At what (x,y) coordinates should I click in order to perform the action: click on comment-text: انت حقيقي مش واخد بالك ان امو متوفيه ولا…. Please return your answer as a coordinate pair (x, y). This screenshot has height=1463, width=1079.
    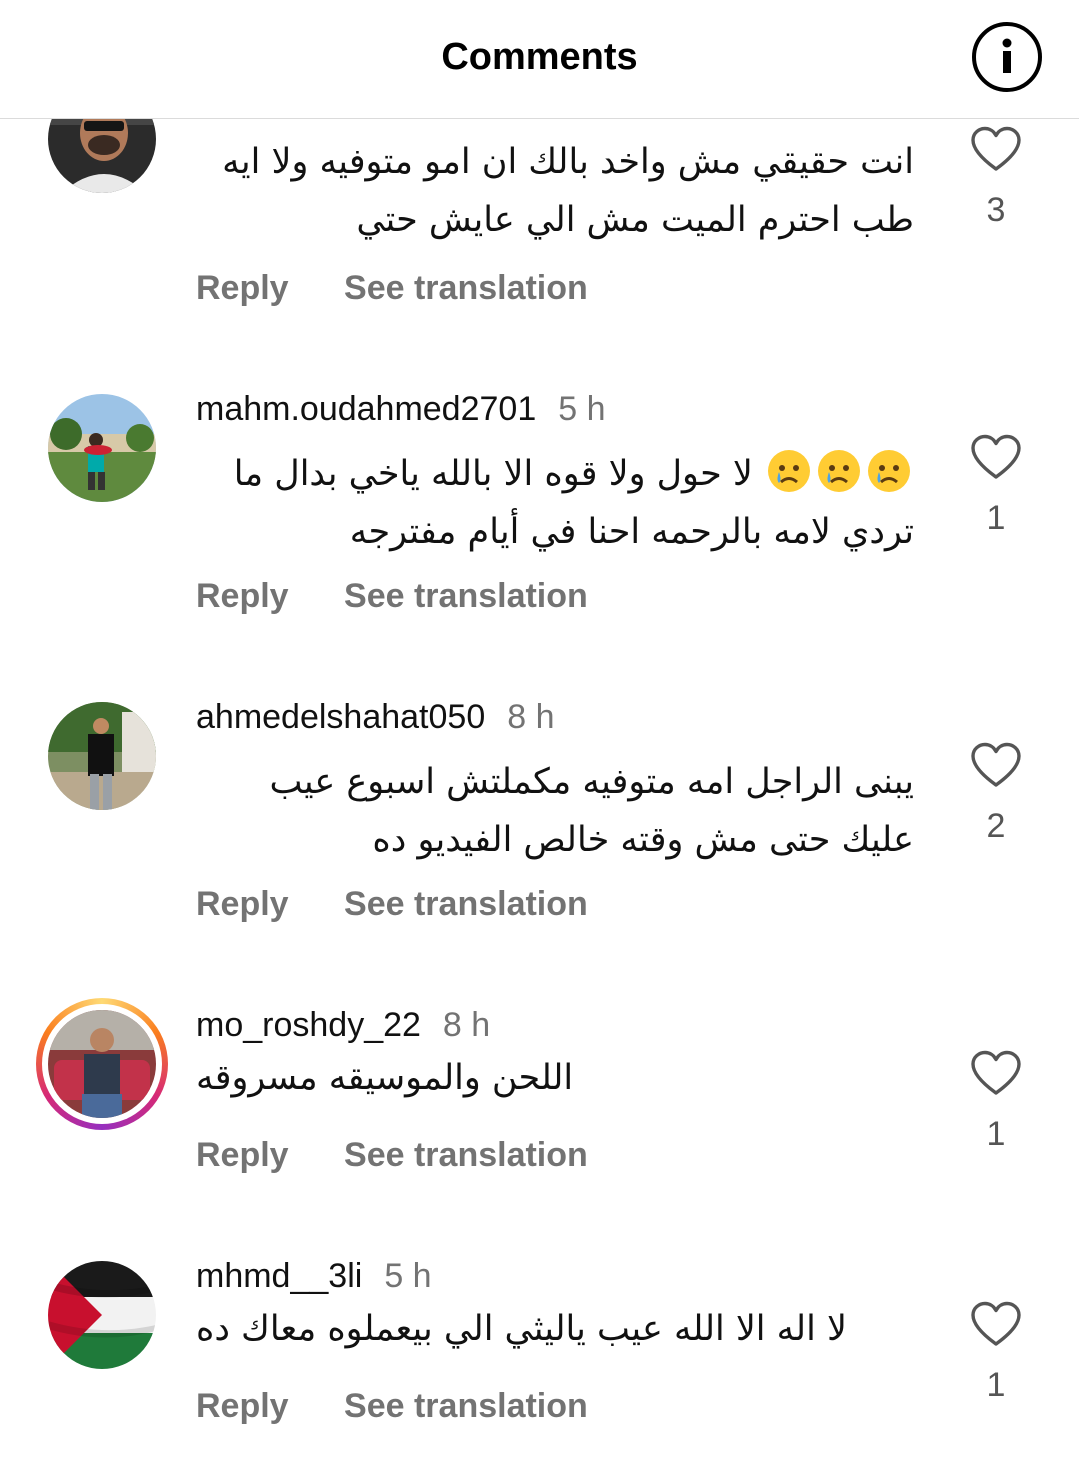
    Looking at the image, I should click on (568, 191).